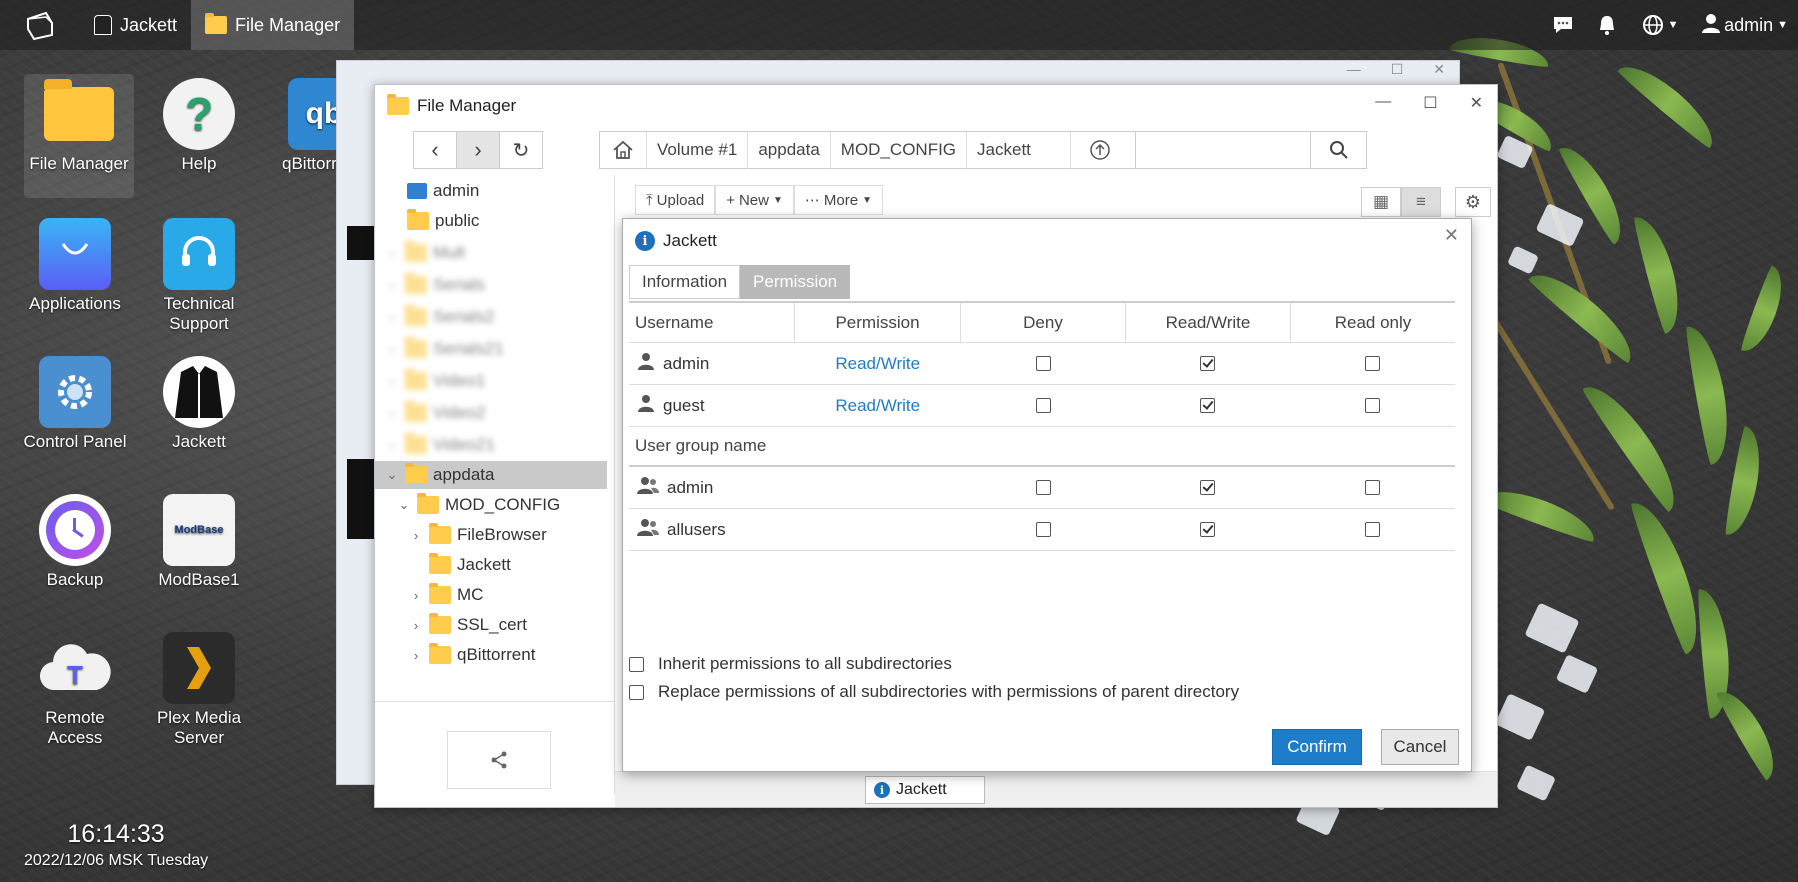  I want to click on tree-item: ⌄ MOD_CONFIG, so click(494, 505).